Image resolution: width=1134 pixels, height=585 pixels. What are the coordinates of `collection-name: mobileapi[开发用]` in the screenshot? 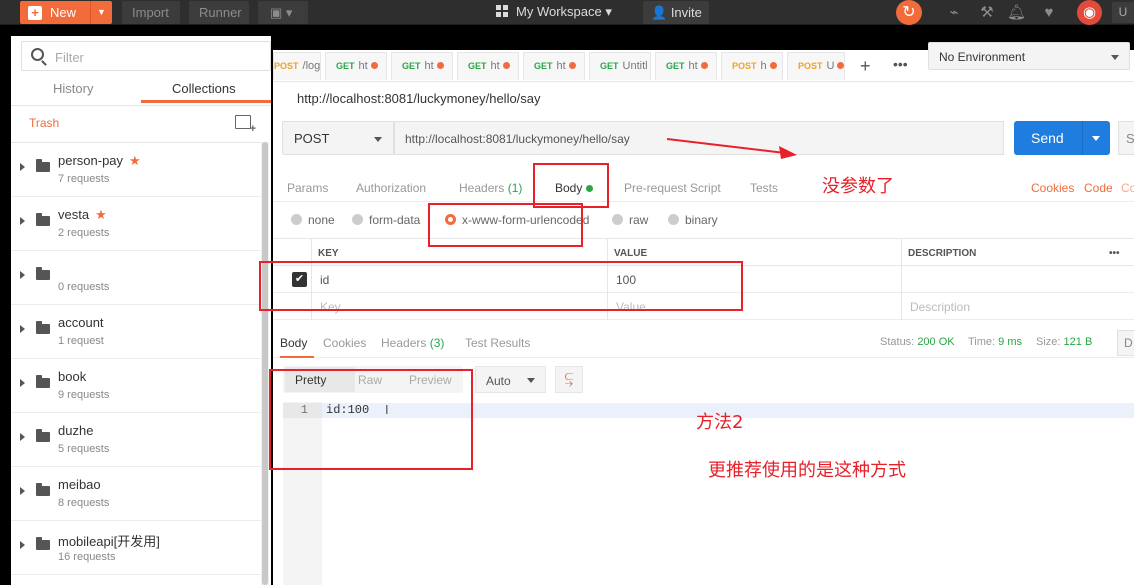 It's located at (109, 541).